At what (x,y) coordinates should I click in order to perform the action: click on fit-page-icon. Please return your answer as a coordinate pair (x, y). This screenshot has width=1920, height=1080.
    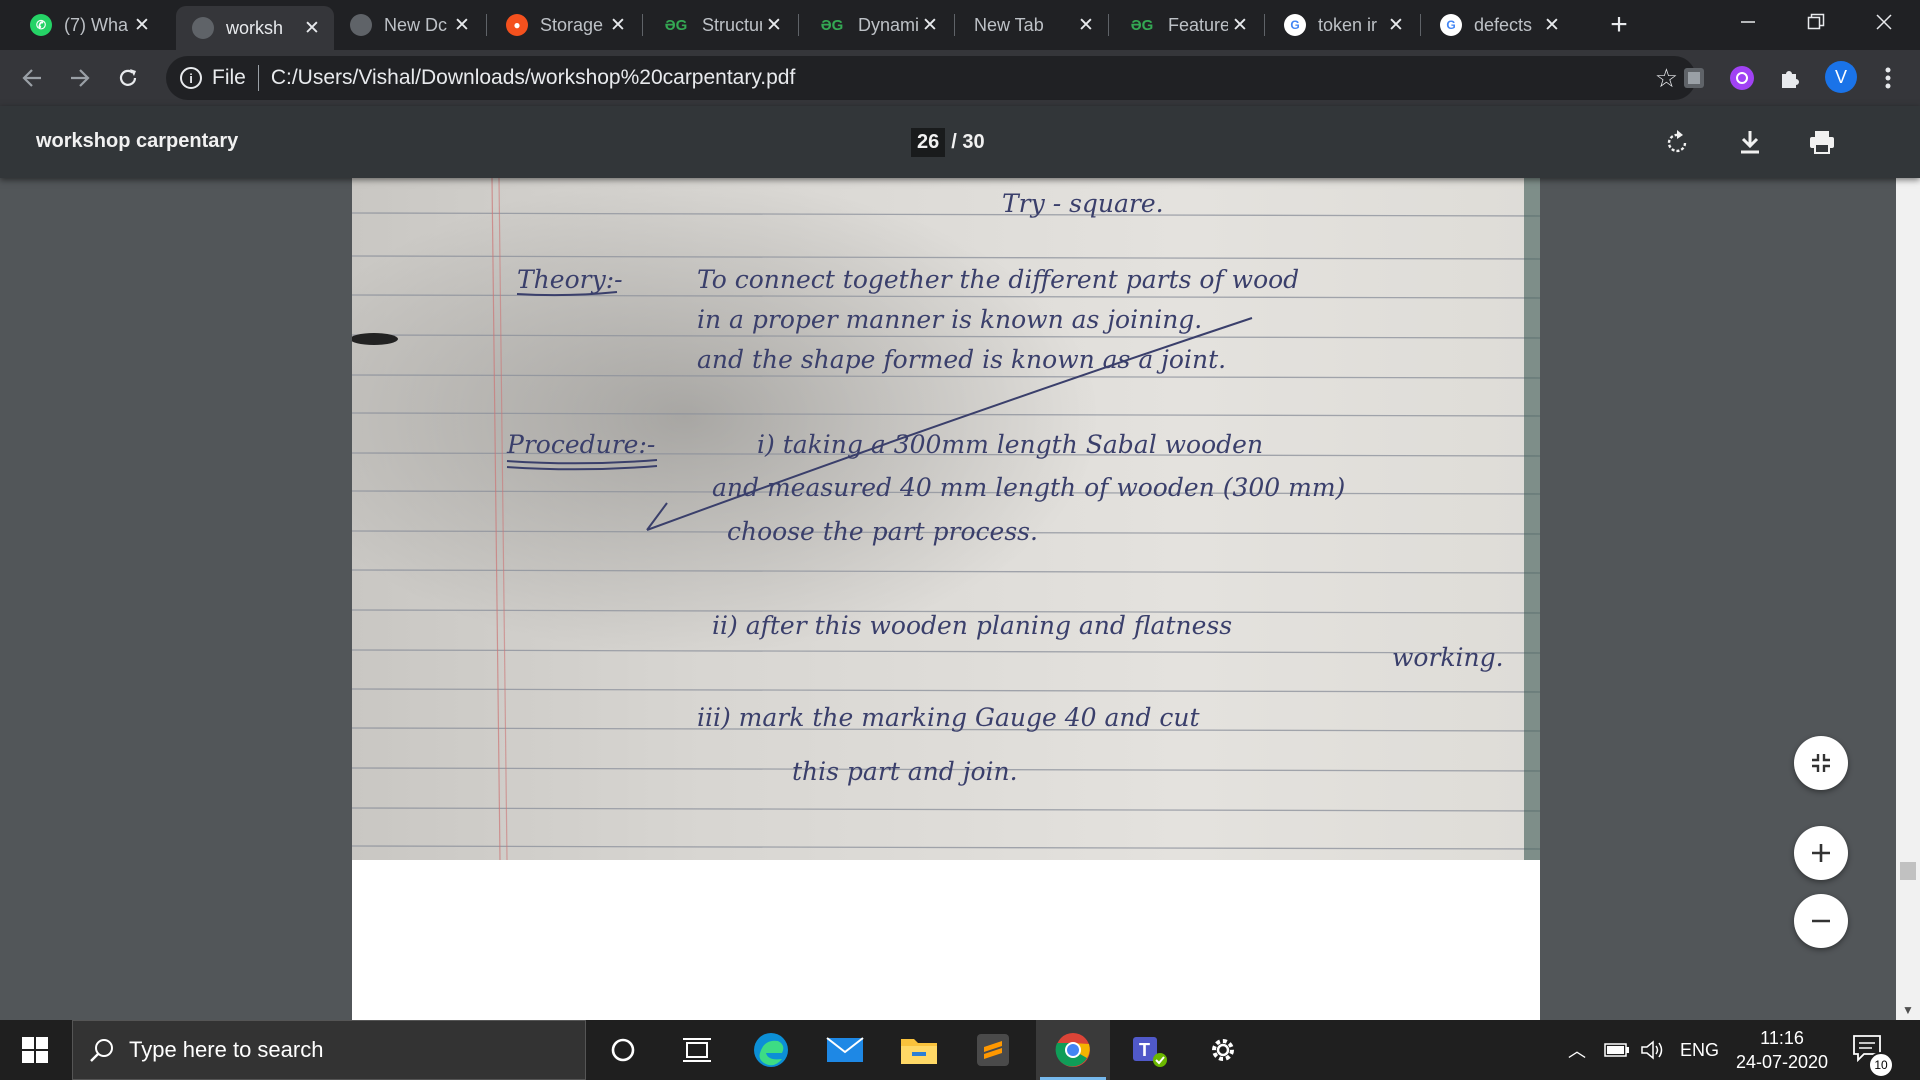
    Looking at the image, I should click on (1821, 763).